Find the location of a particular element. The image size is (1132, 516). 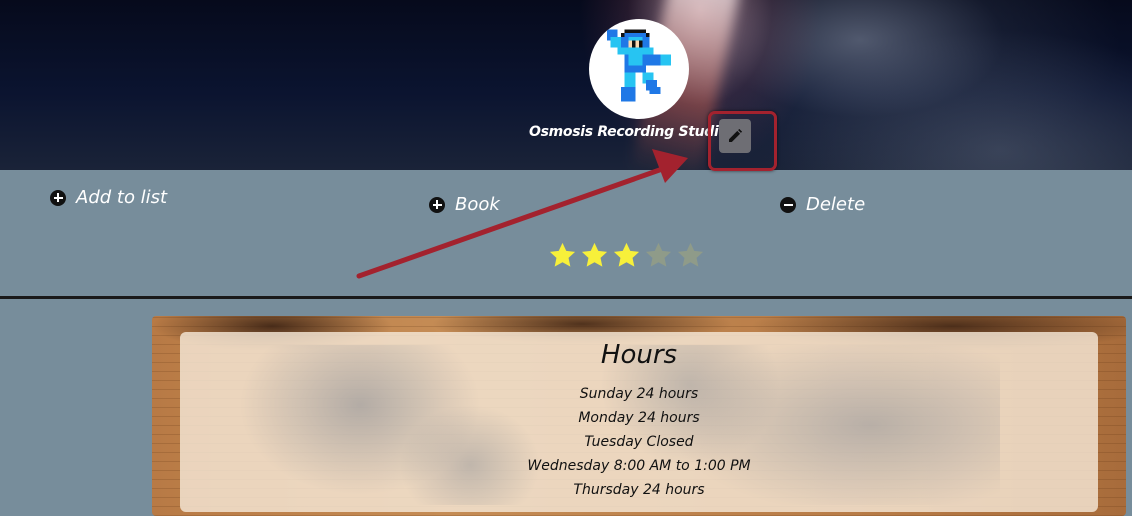

add-to-list-button: Add to list is located at coordinates (108, 197).